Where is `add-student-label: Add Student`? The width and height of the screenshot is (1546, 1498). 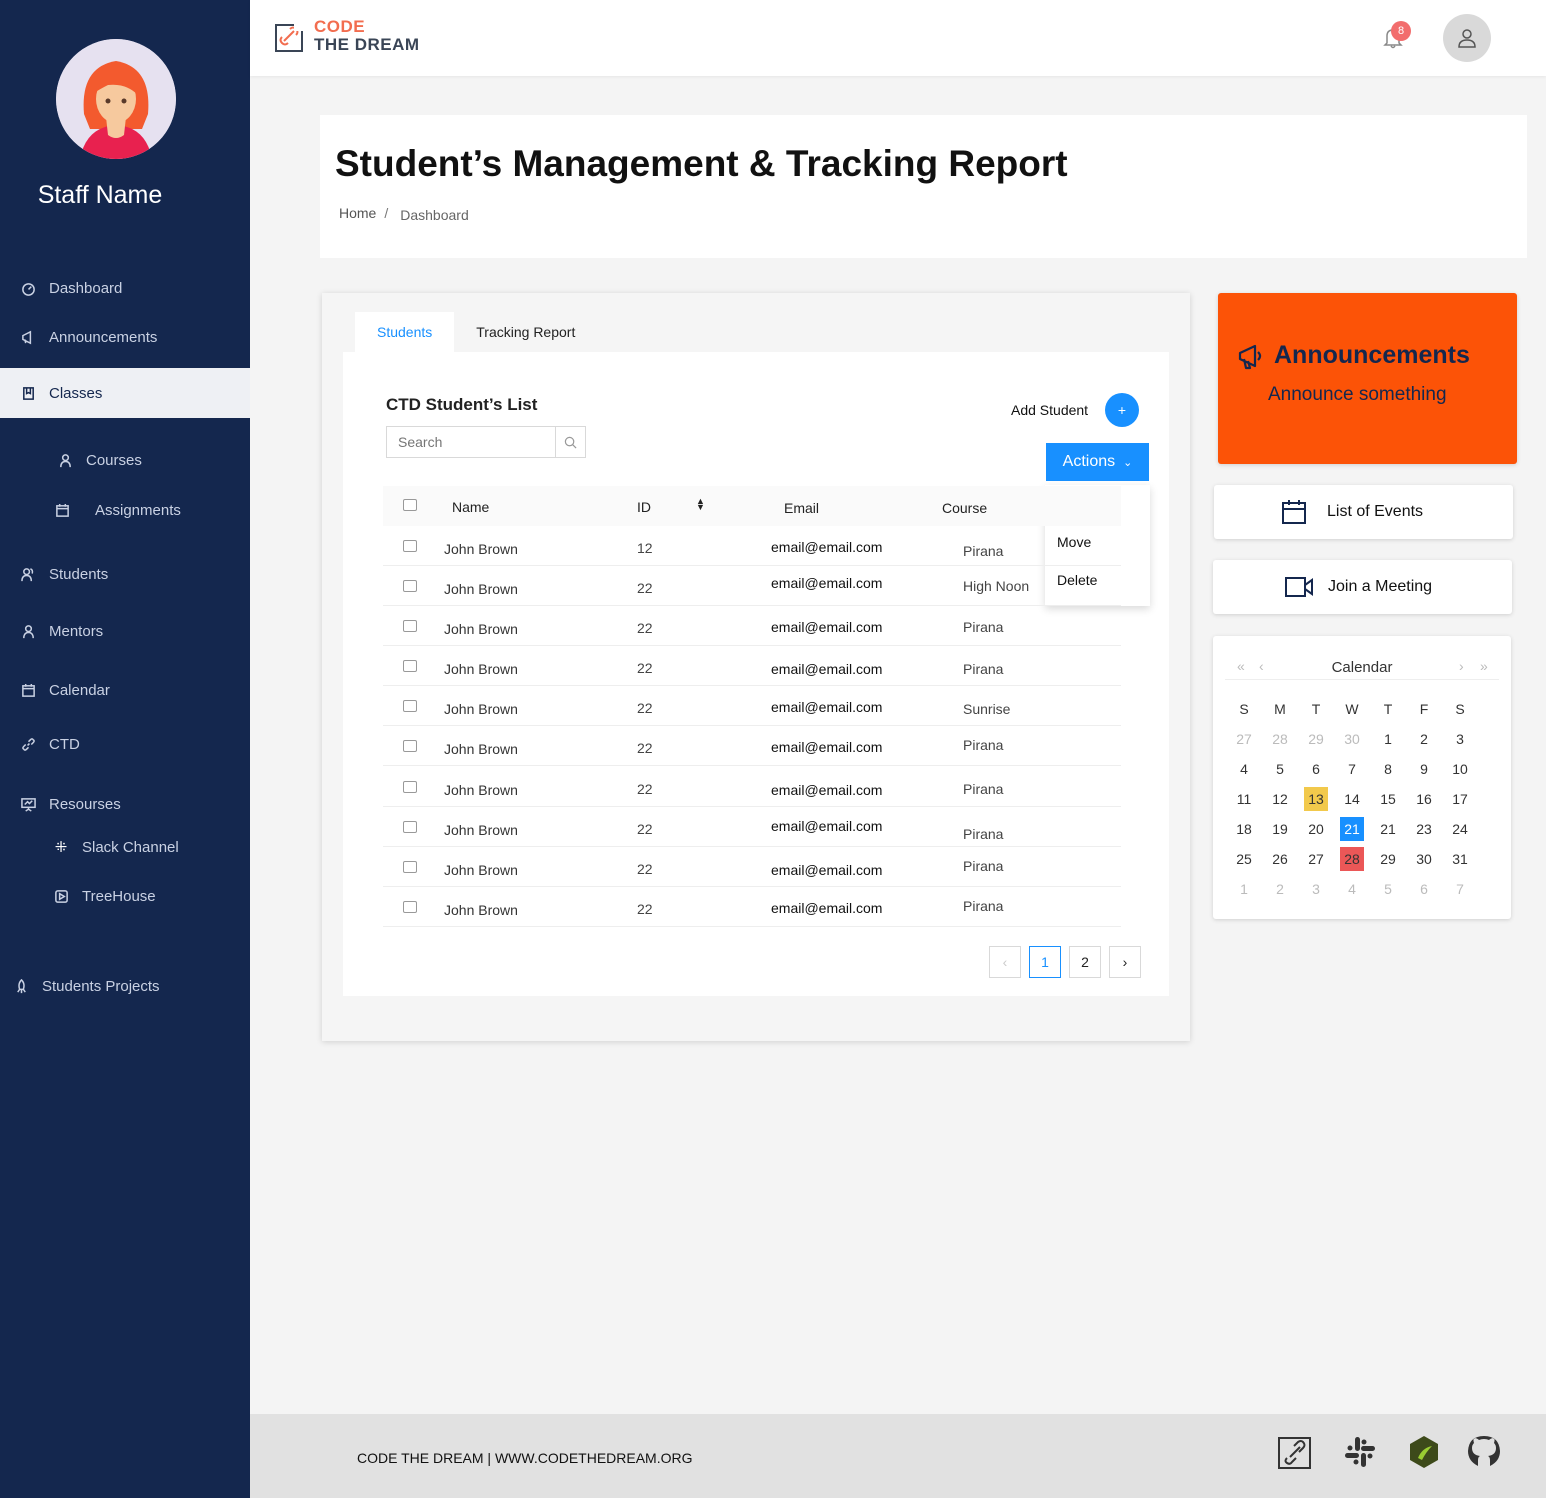 add-student-label: Add Student is located at coordinates (1049, 410).